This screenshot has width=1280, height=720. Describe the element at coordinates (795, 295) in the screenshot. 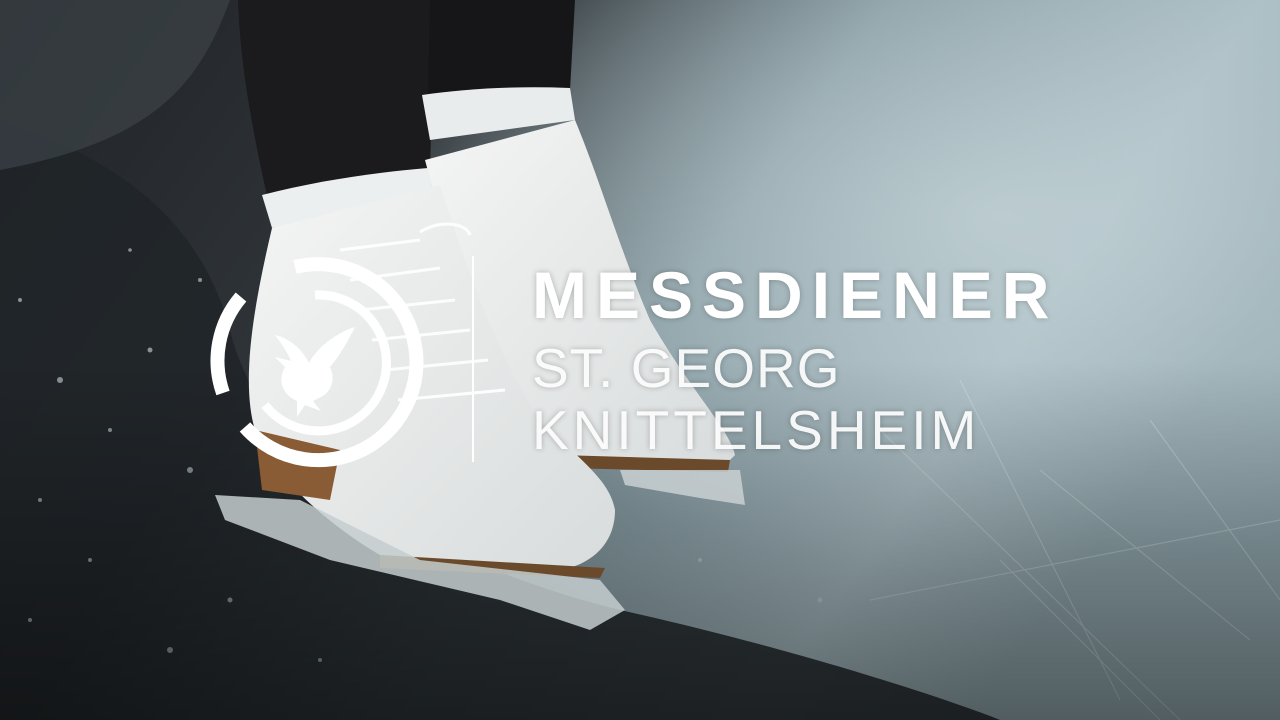

I see `brand-title: MESSDIENER` at that location.